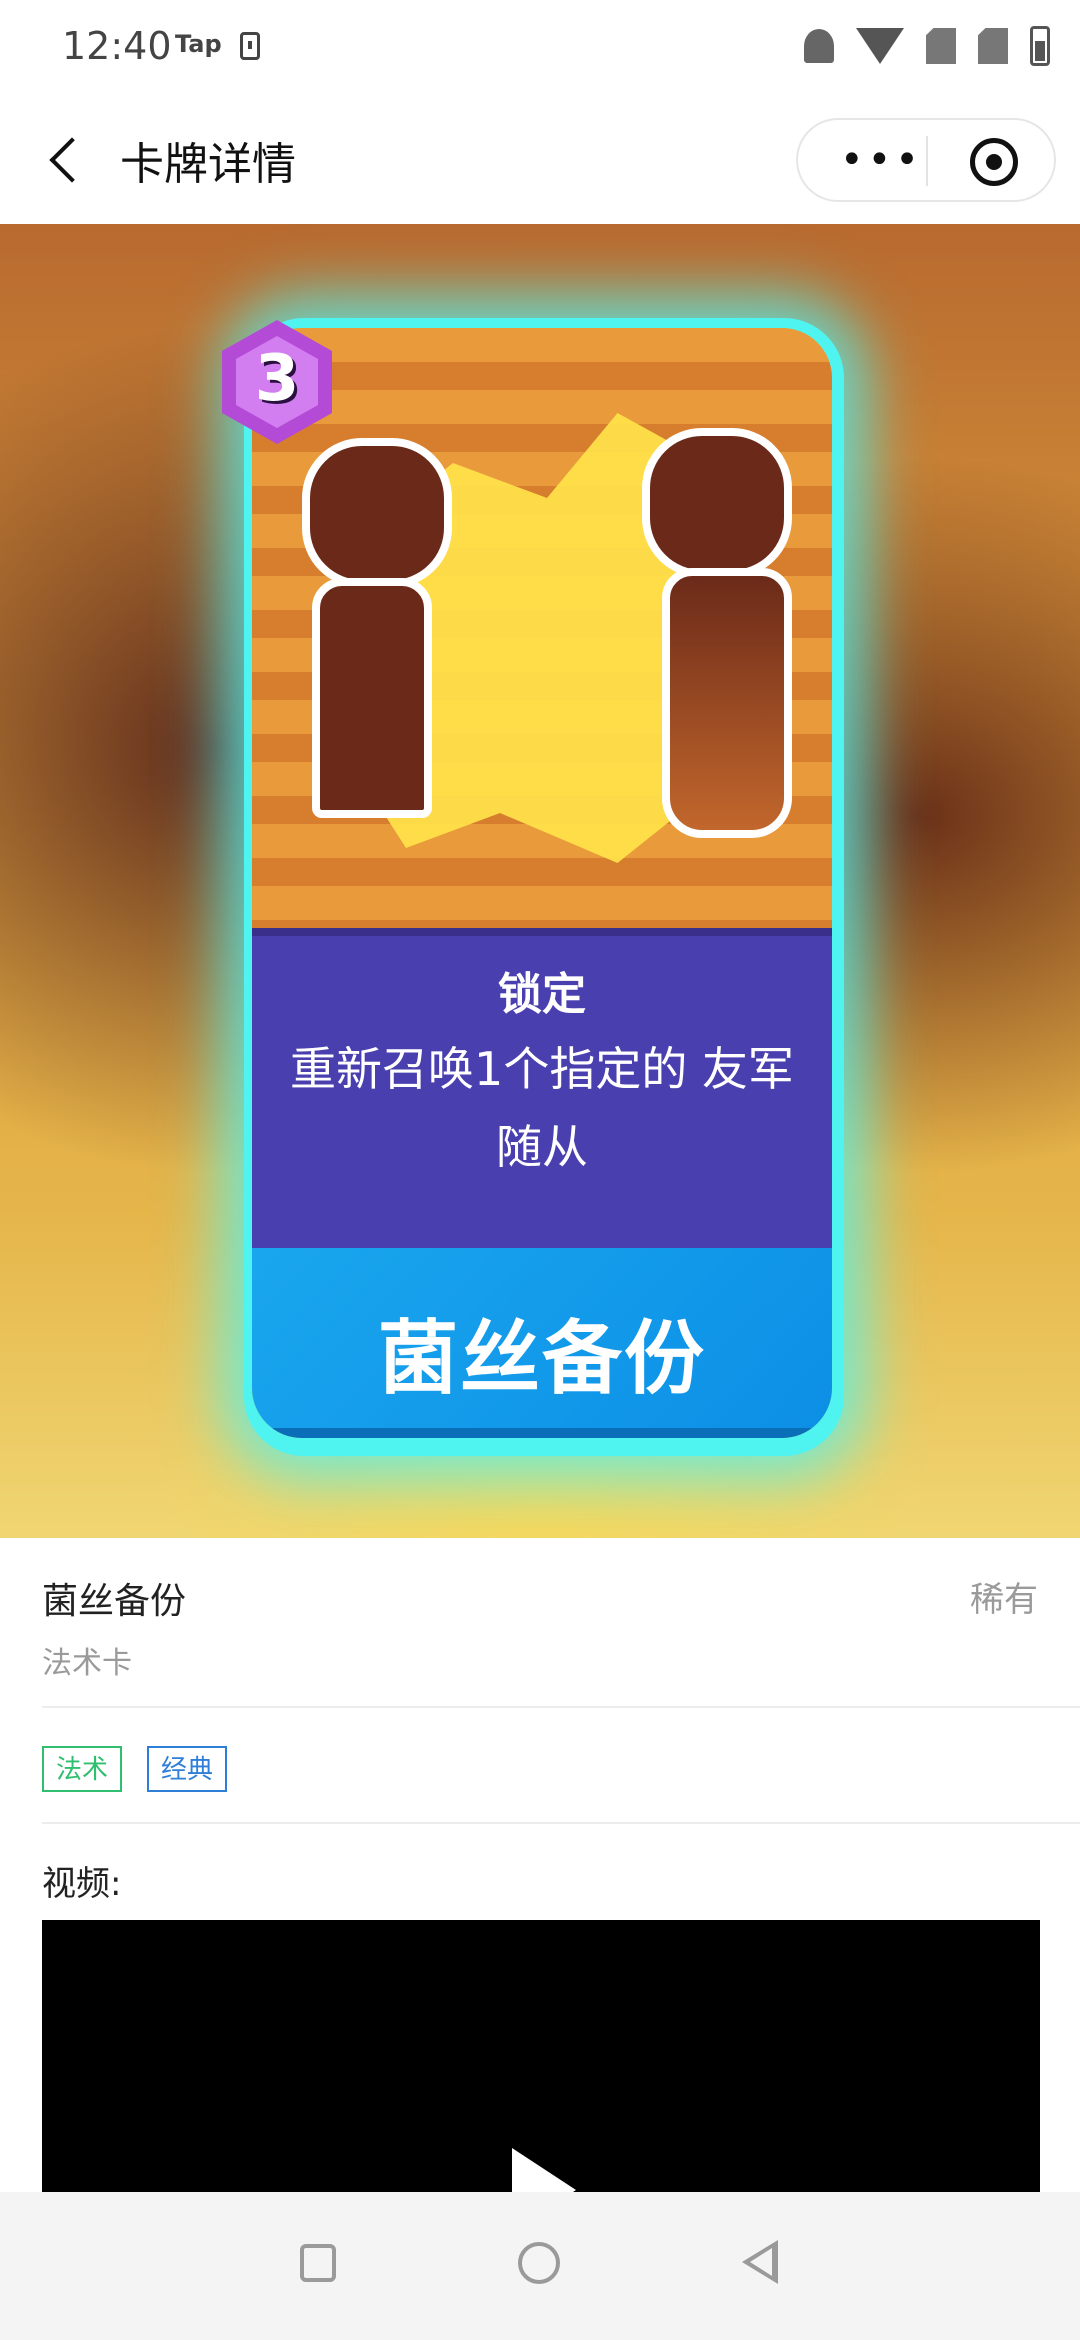 The height and width of the screenshot is (2340, 1080). Describe the element at coordinates (542, 994) in the screenshot. I see `card-keyword: 锁定` at that location.